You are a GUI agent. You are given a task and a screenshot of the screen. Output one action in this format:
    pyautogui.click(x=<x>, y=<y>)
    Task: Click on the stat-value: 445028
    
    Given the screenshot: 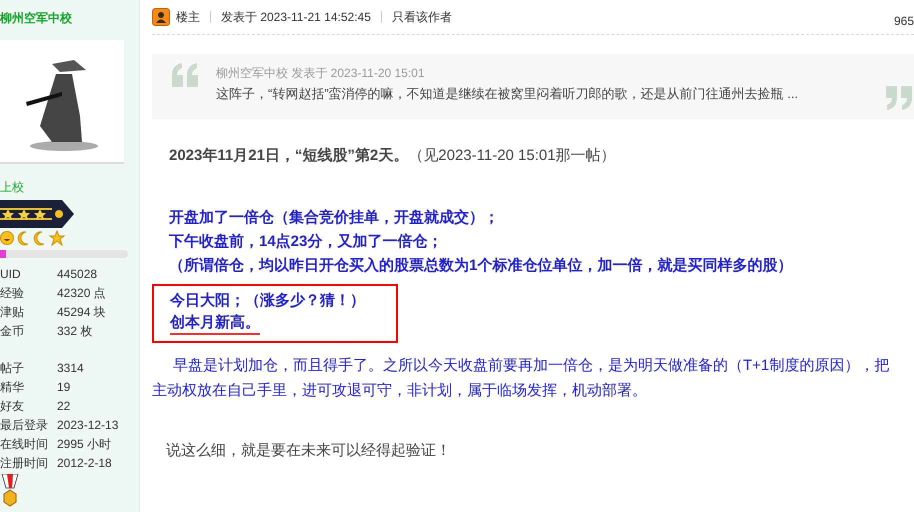 What is the action you would take?
    pyautogui.click(x=77, y=274)
    